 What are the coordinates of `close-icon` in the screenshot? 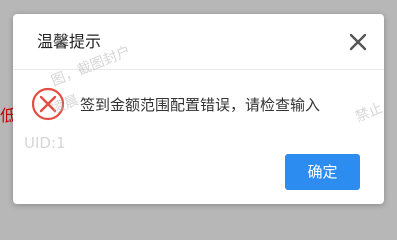 It's located at (358, 42).